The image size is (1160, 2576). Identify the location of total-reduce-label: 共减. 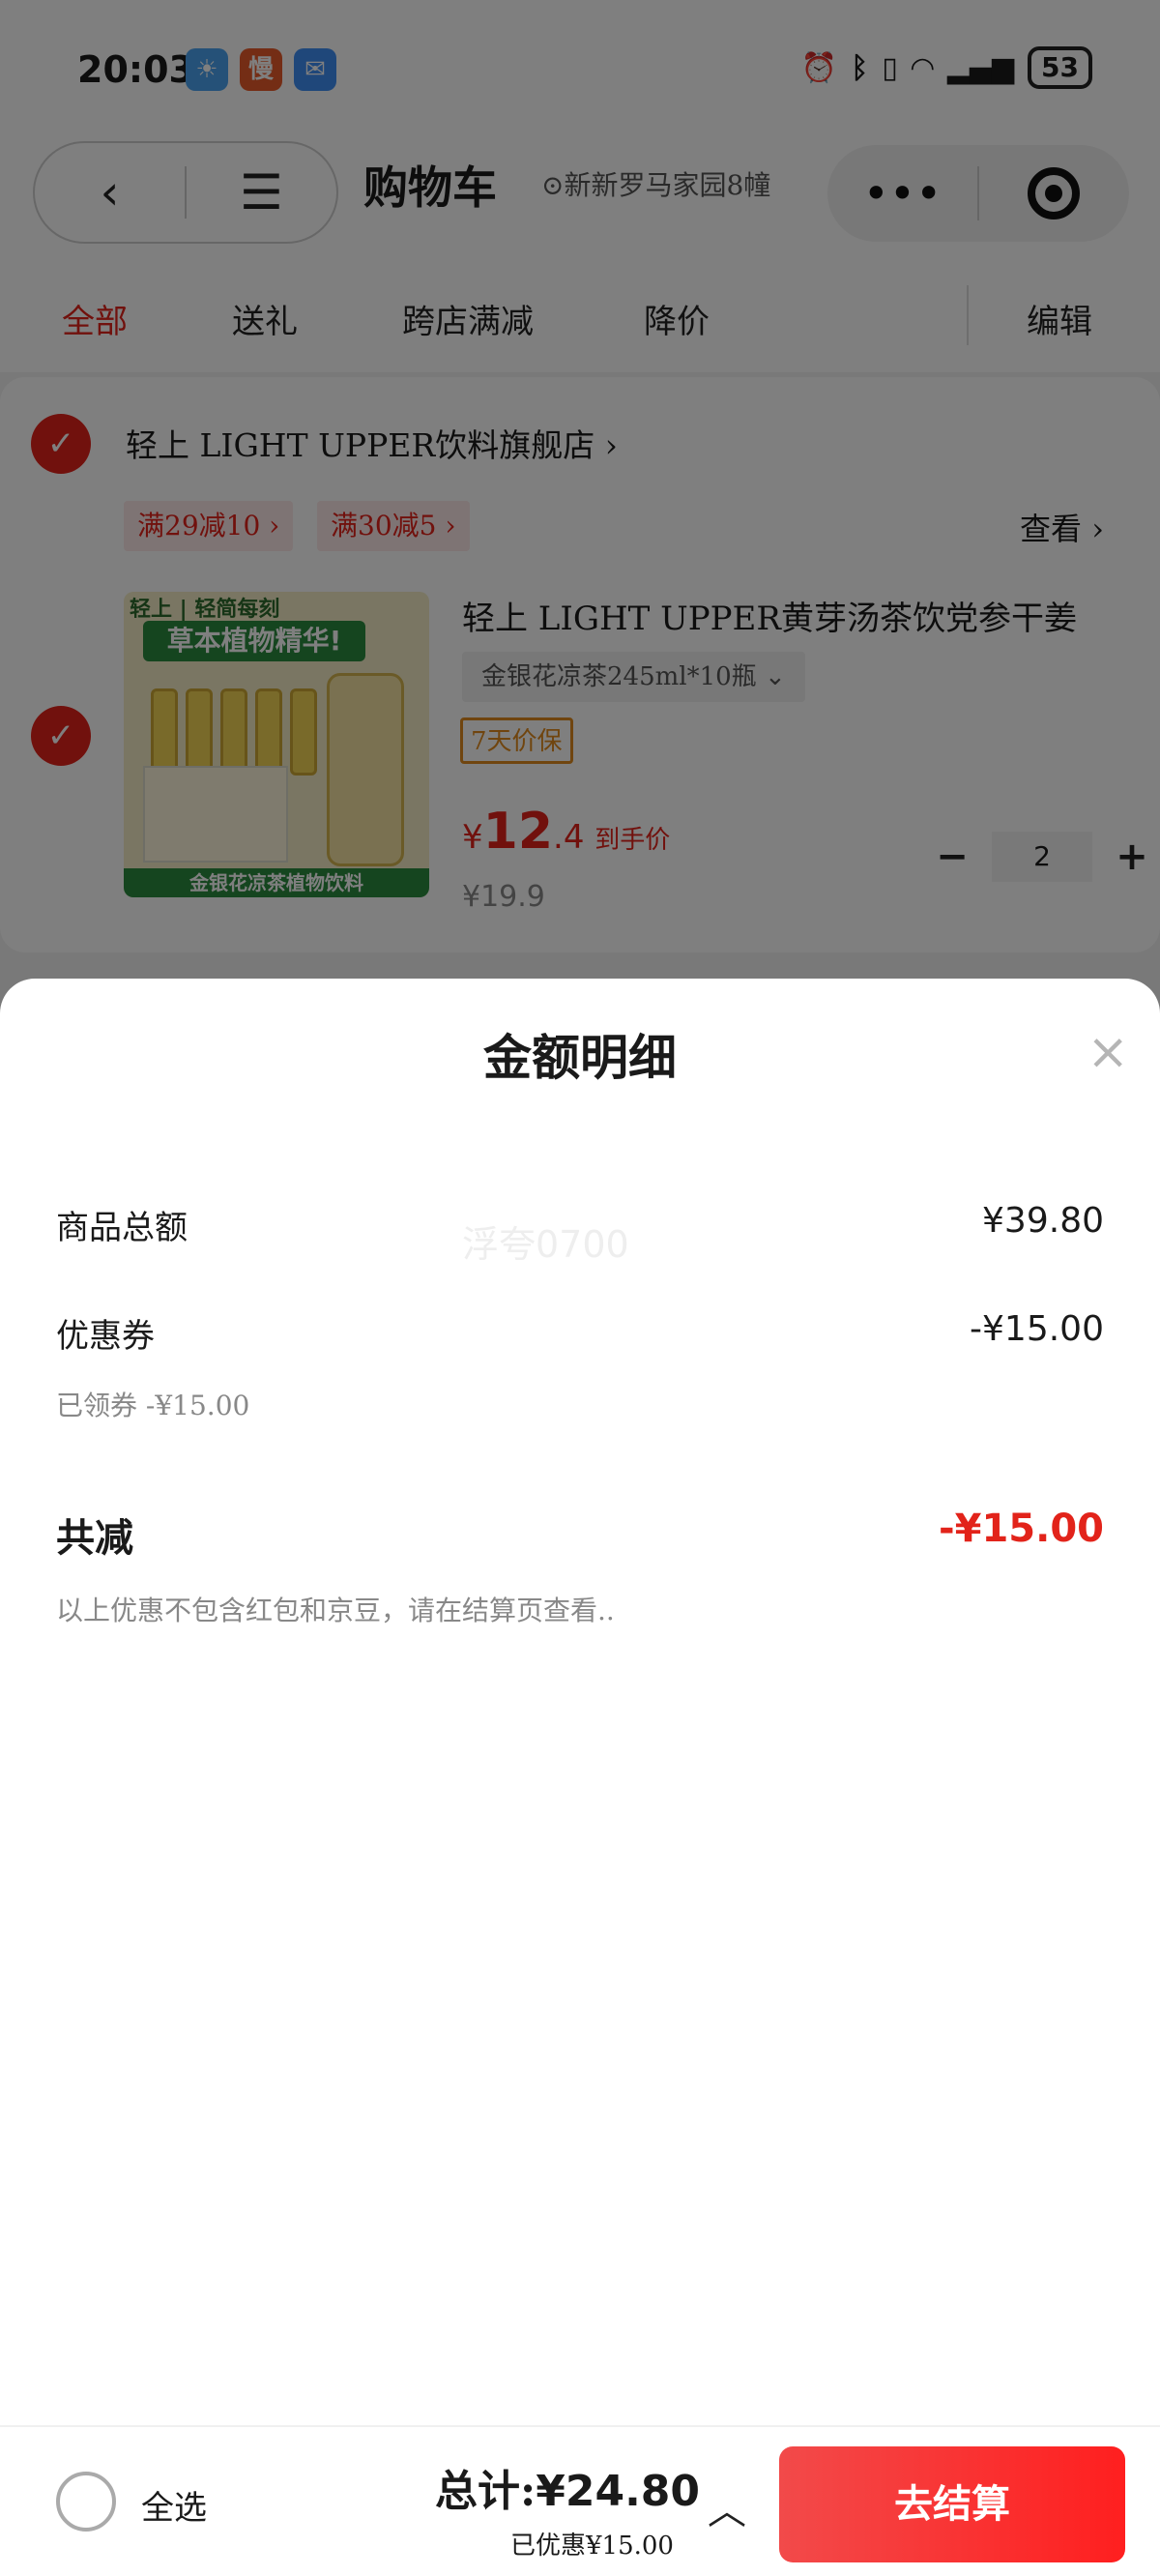
(94, 1538).